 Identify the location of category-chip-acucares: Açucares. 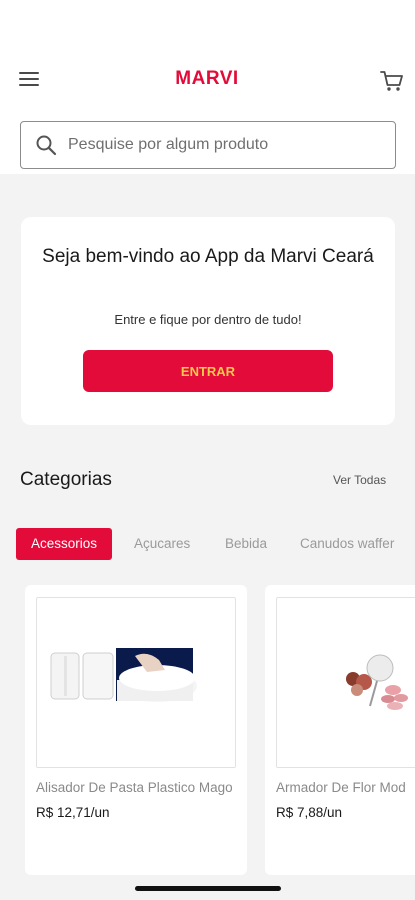
(162, 544).